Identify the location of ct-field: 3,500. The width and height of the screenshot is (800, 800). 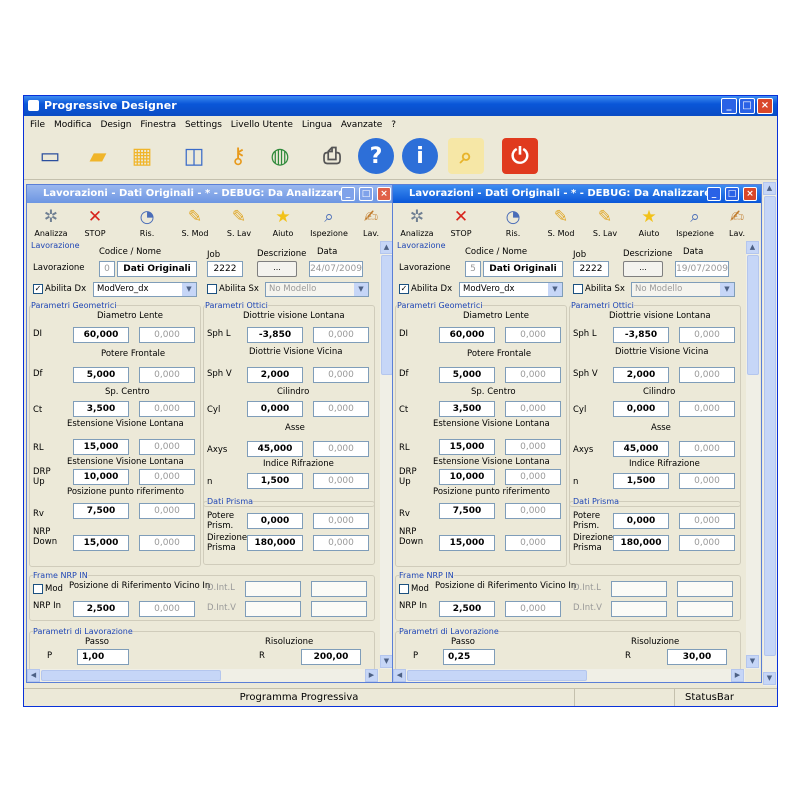
(467, 409).